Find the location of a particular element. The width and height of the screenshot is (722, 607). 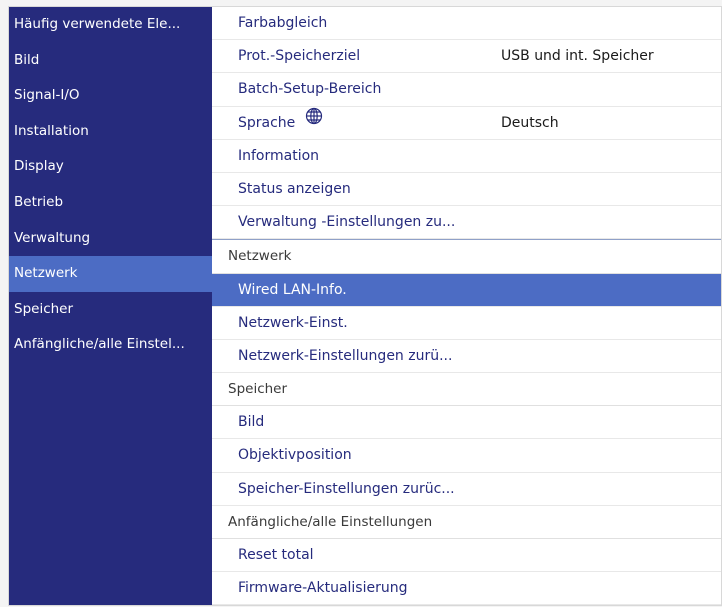

menu-item-label: Wired LAN-Info. is located at coordinates (292, 289).